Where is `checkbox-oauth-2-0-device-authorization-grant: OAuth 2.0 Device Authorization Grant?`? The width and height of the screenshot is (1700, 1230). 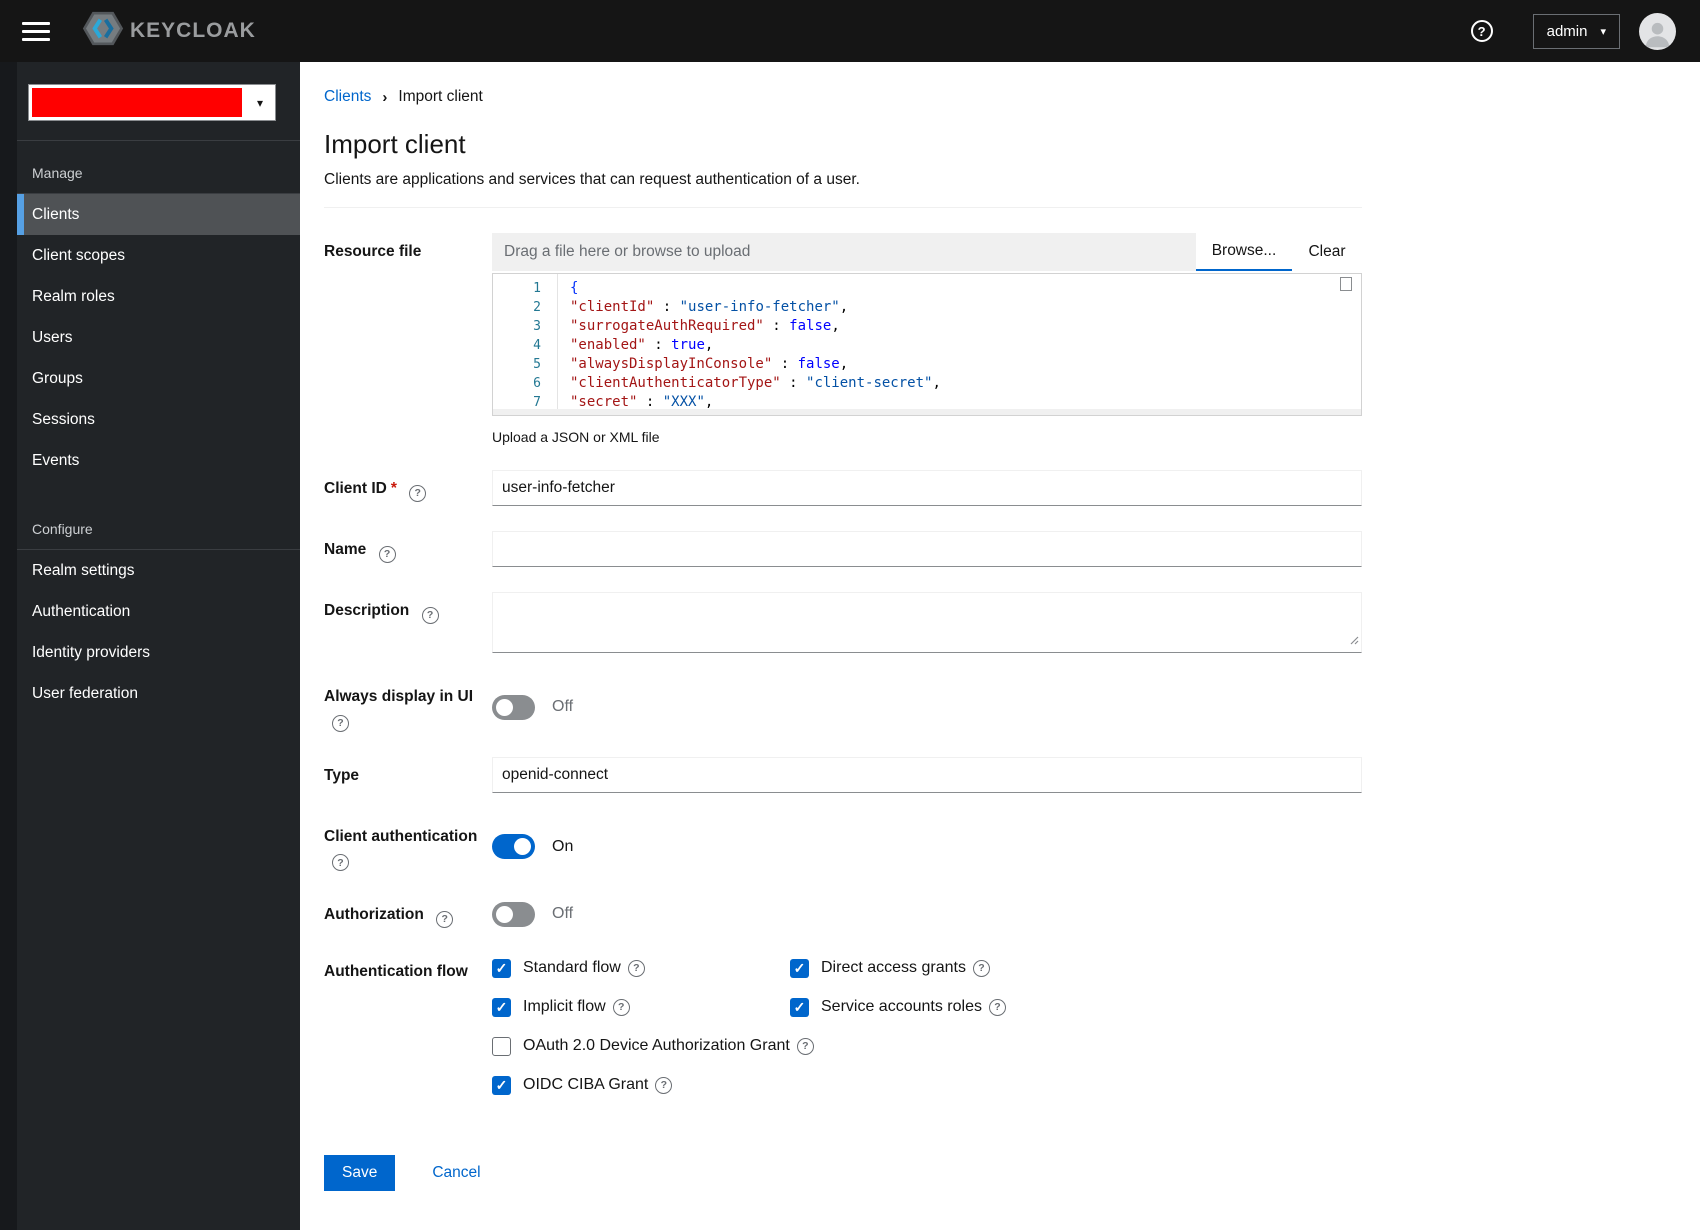 checkbox-oauth-2-0-device-authorization-grant: OAuth 2.0 Device Authorization Grant? is located at coordinates (927, 1046).